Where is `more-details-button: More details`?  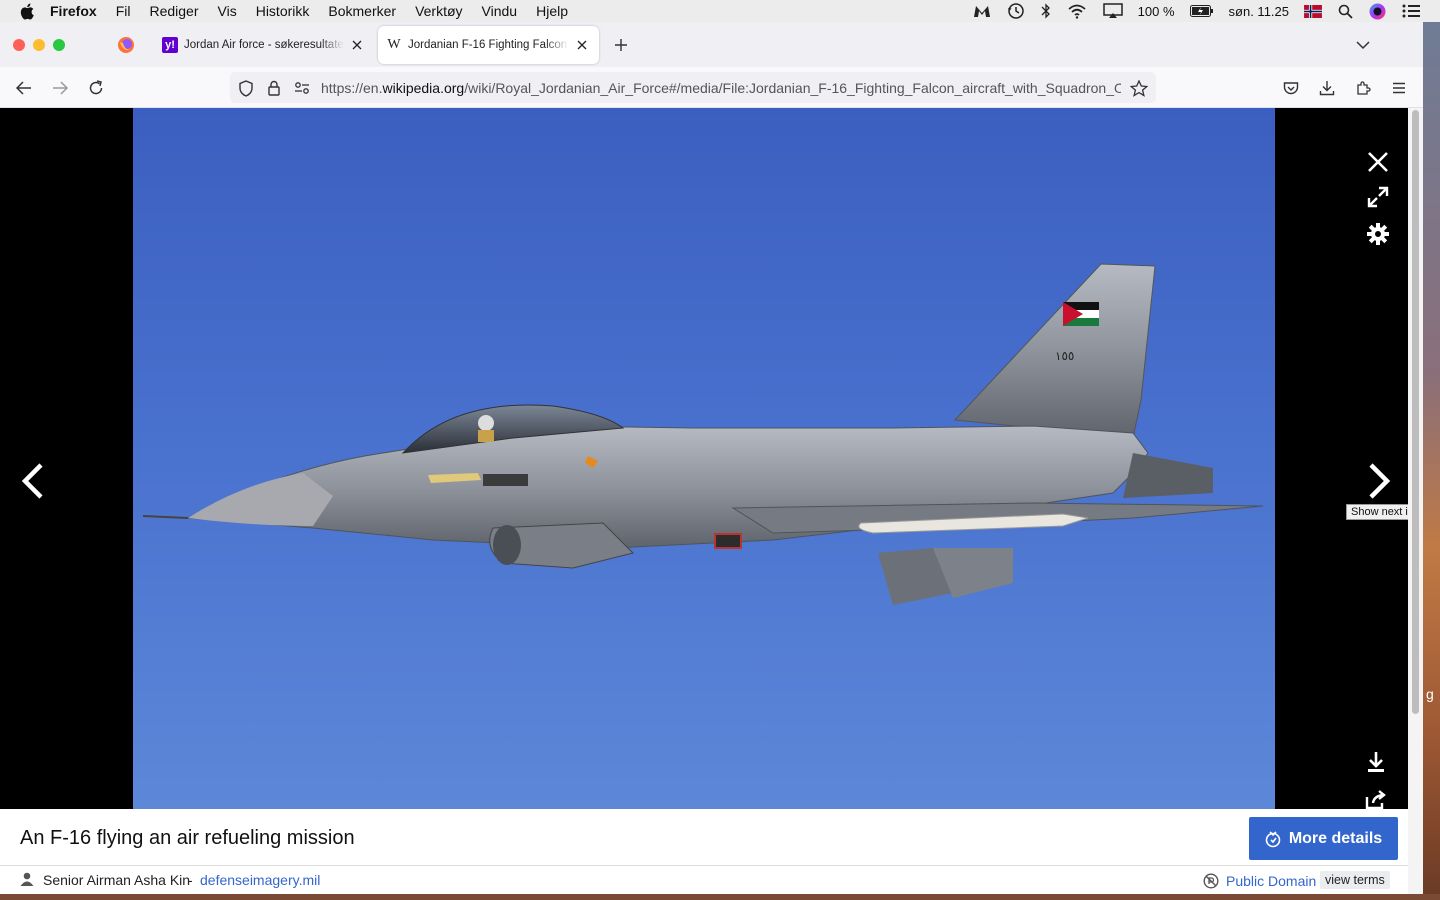 more-details-button: More details is located at coordinates (1323, 838).